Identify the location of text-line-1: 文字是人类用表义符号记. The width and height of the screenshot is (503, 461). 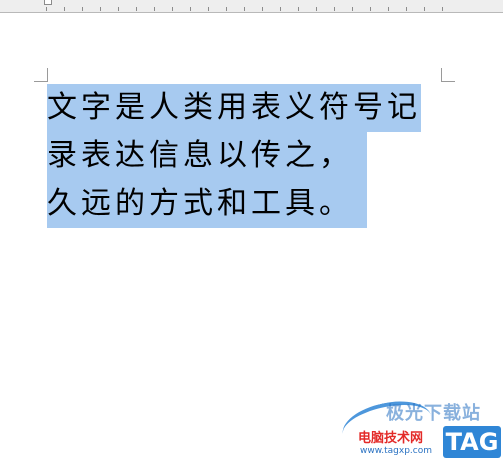
(234, 108).